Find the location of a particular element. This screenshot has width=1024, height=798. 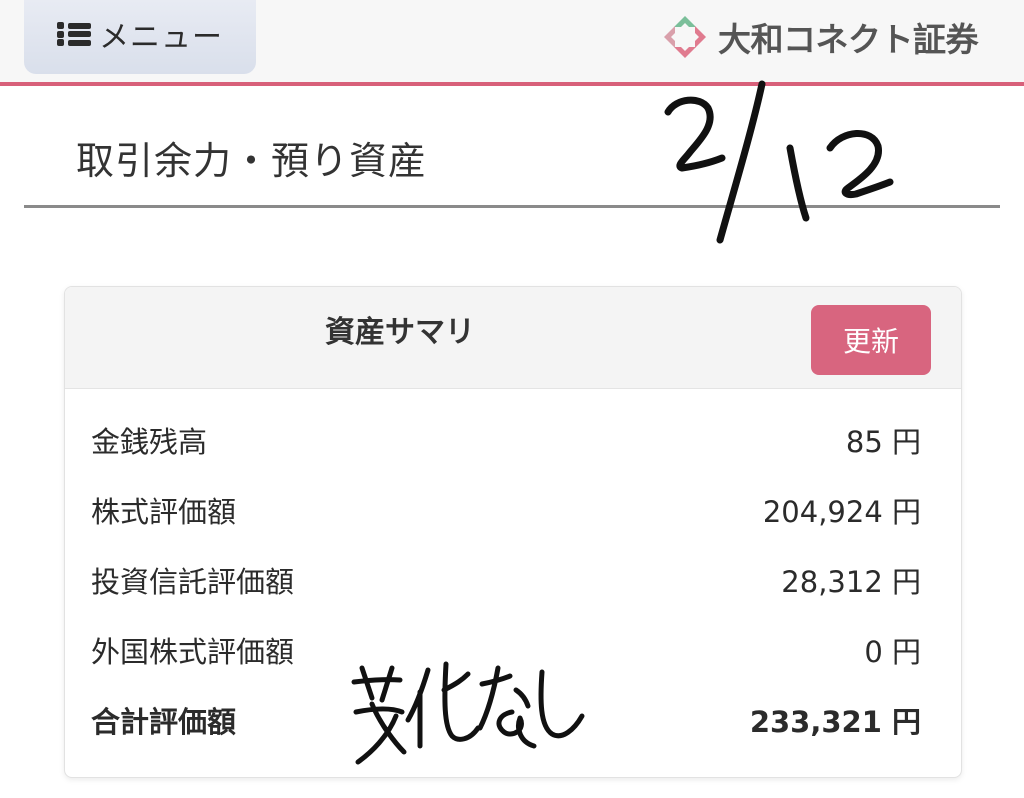

menu-button: メニュー is located at coordinates (140, 37).